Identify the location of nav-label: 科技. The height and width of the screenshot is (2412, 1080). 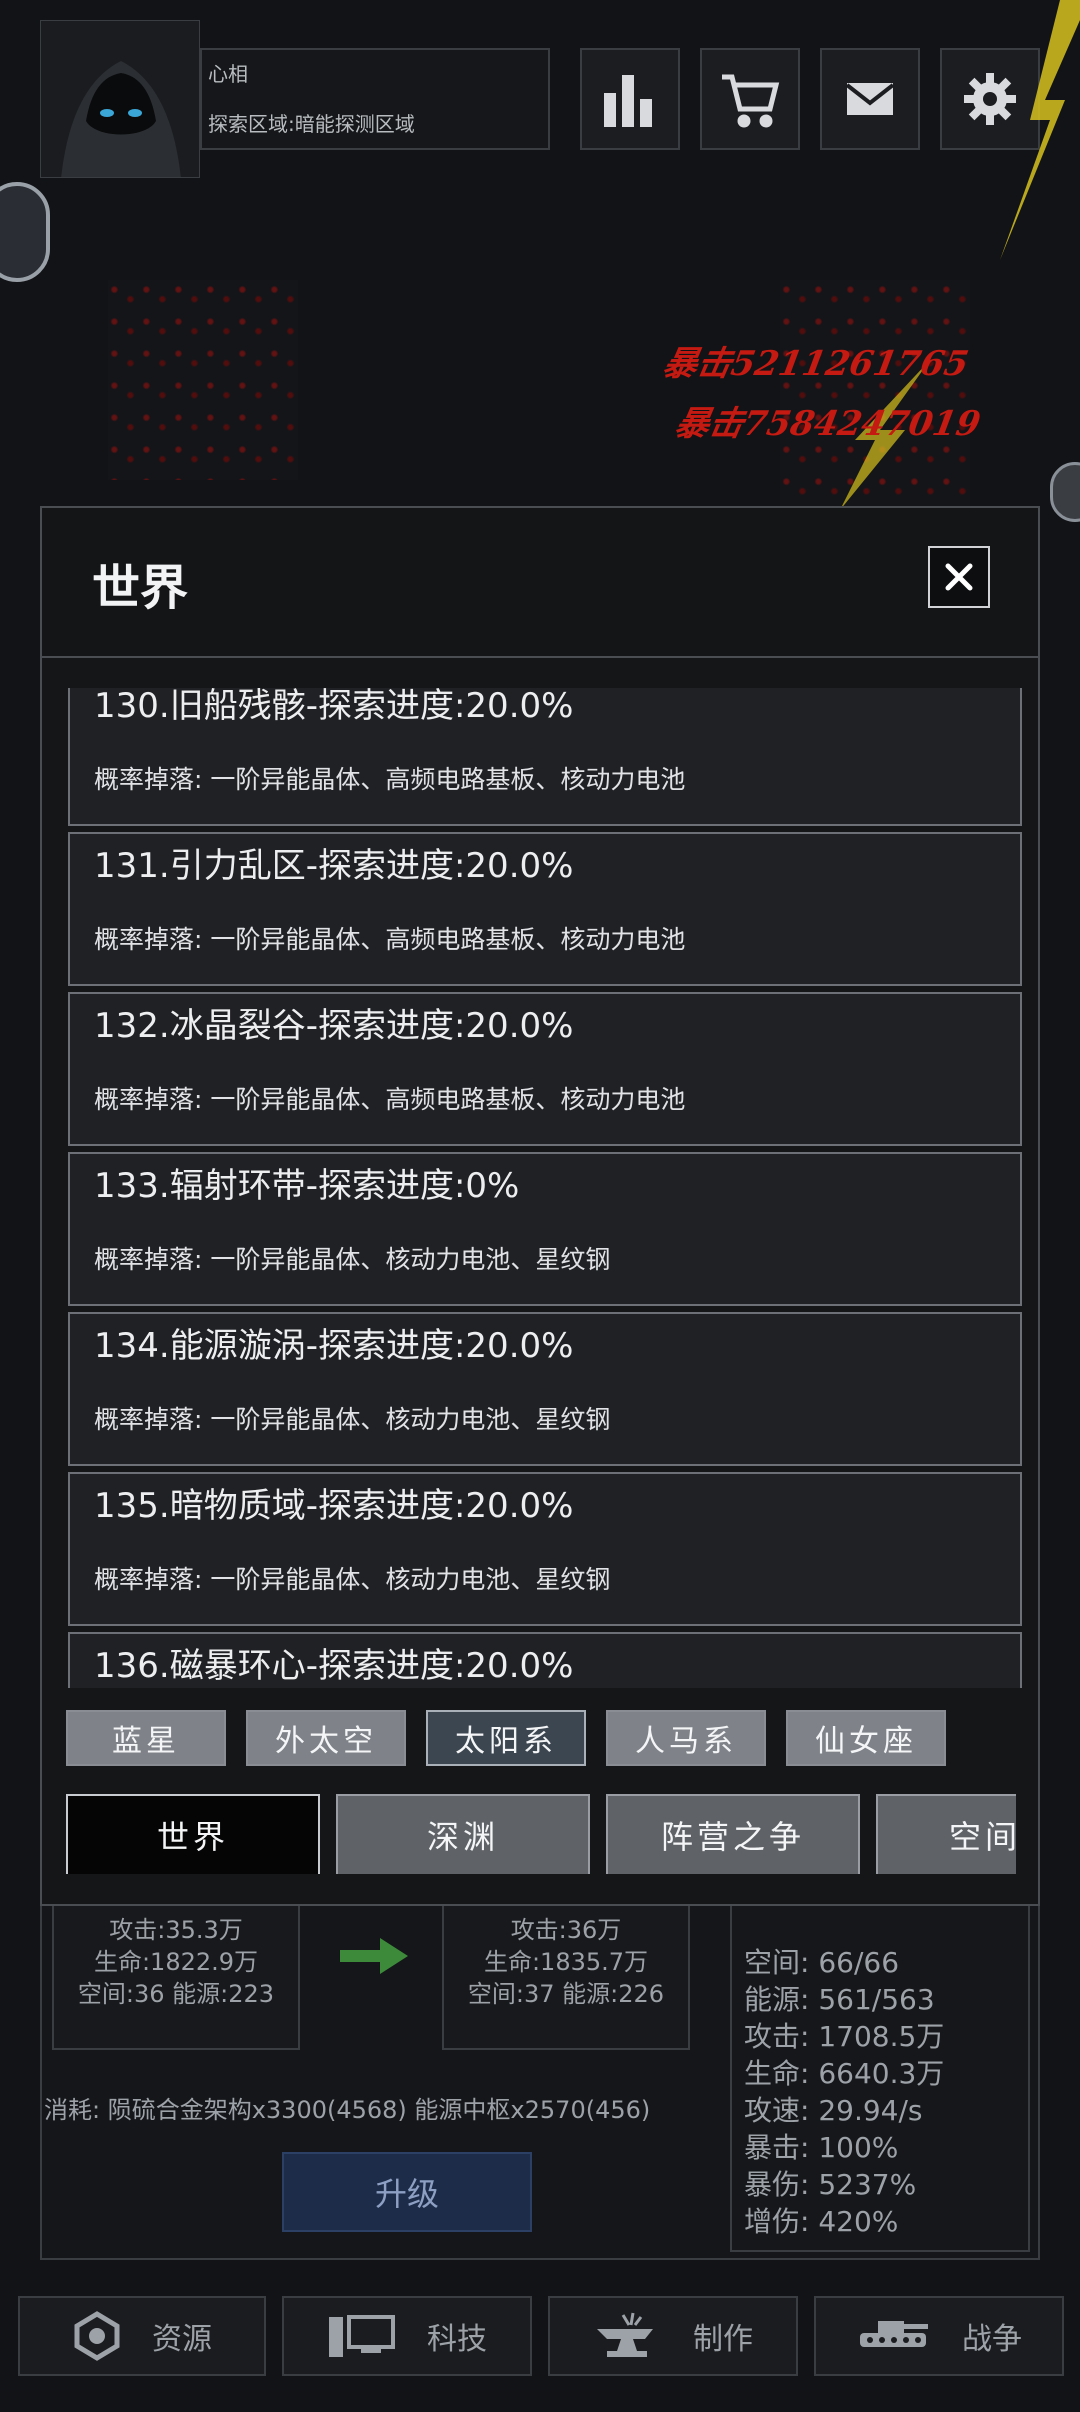
(457, 2339).